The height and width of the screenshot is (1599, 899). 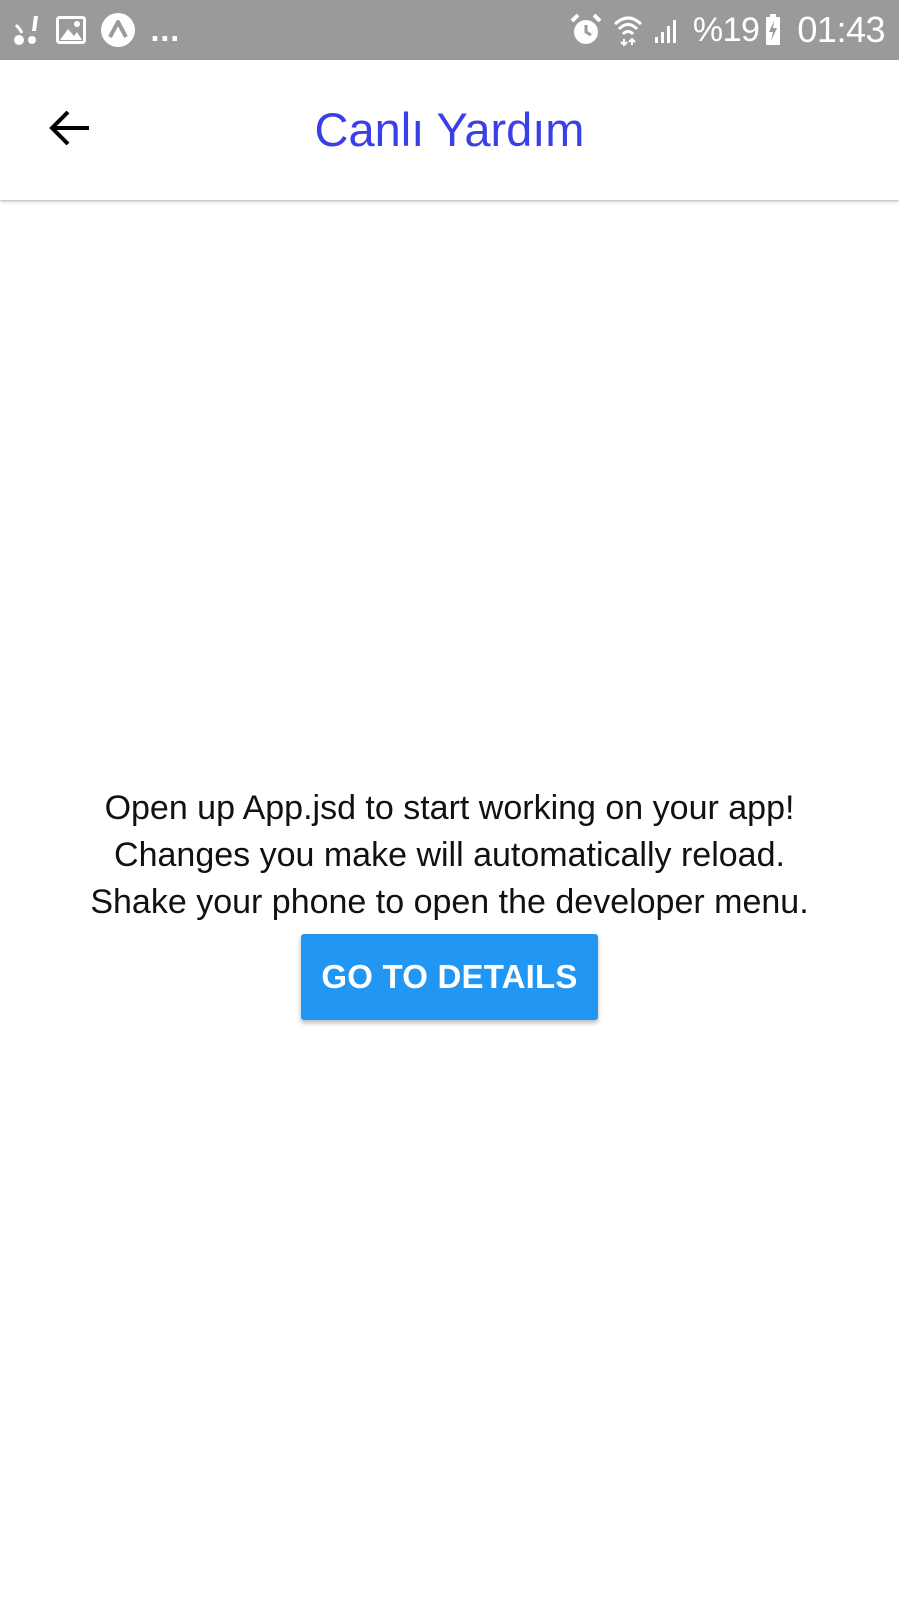 I want to click on status-bar-right: %19 01:43, so click(x=727, y=29).